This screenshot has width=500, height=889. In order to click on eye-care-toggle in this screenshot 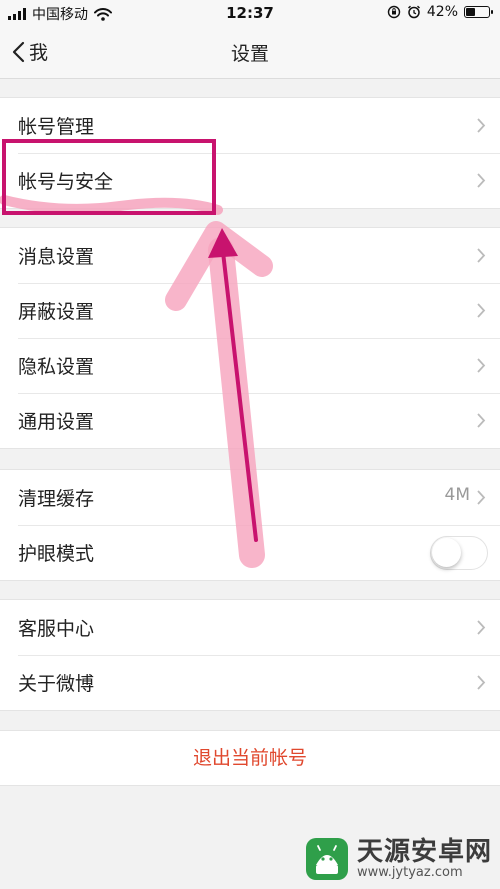, I will do `click(459, 553)`.